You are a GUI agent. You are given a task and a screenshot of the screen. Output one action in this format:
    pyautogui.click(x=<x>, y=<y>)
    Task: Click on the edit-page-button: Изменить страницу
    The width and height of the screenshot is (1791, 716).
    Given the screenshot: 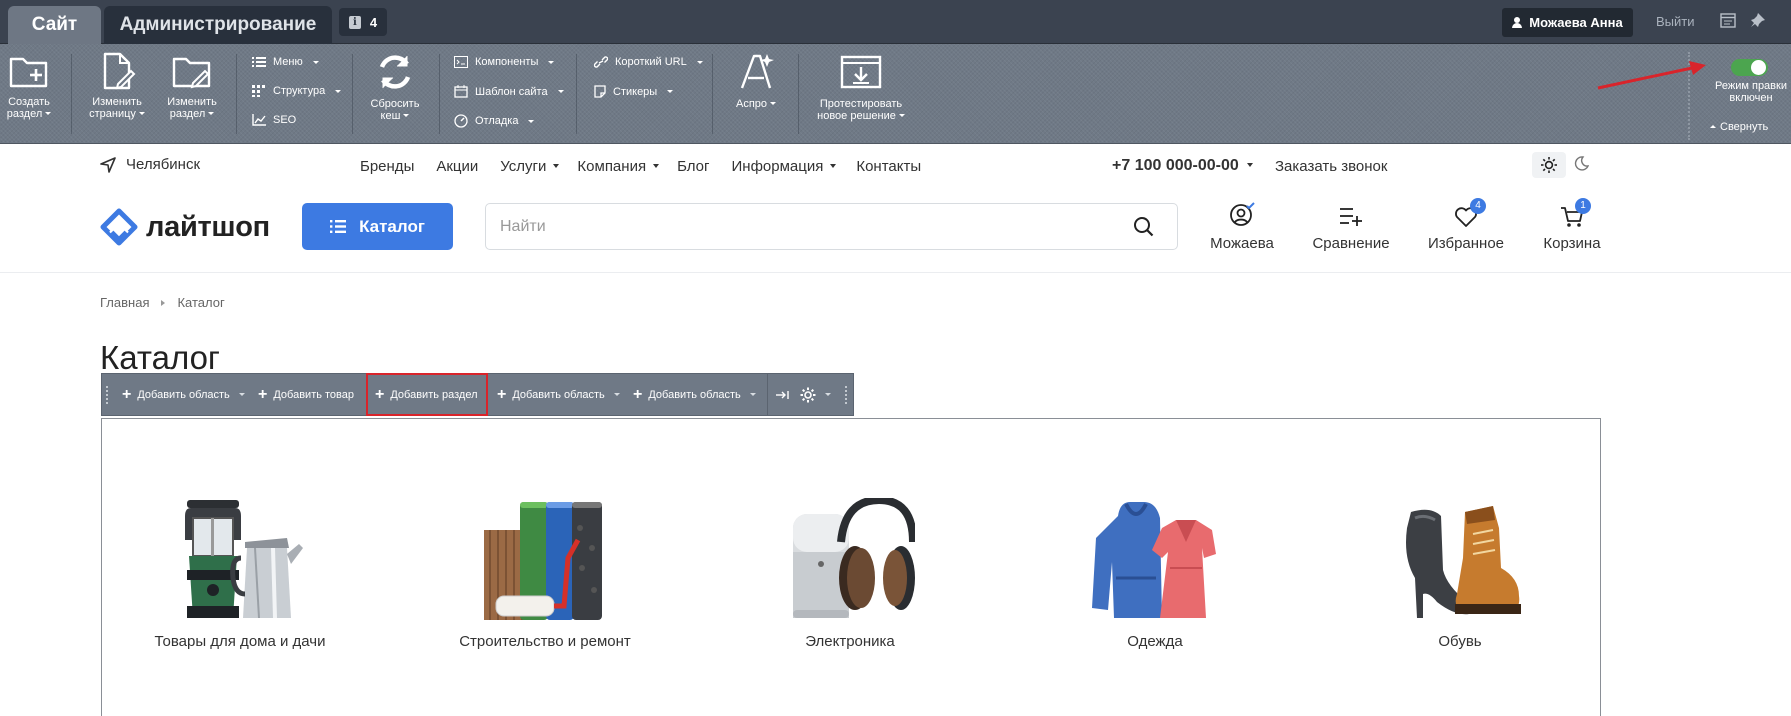 What is the action you would take?
    pyautogui.click(x=117, y=85)
    